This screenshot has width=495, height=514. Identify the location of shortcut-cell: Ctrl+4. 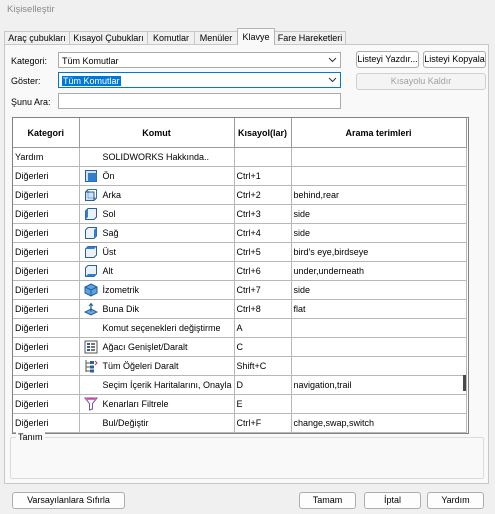
(263, 233).